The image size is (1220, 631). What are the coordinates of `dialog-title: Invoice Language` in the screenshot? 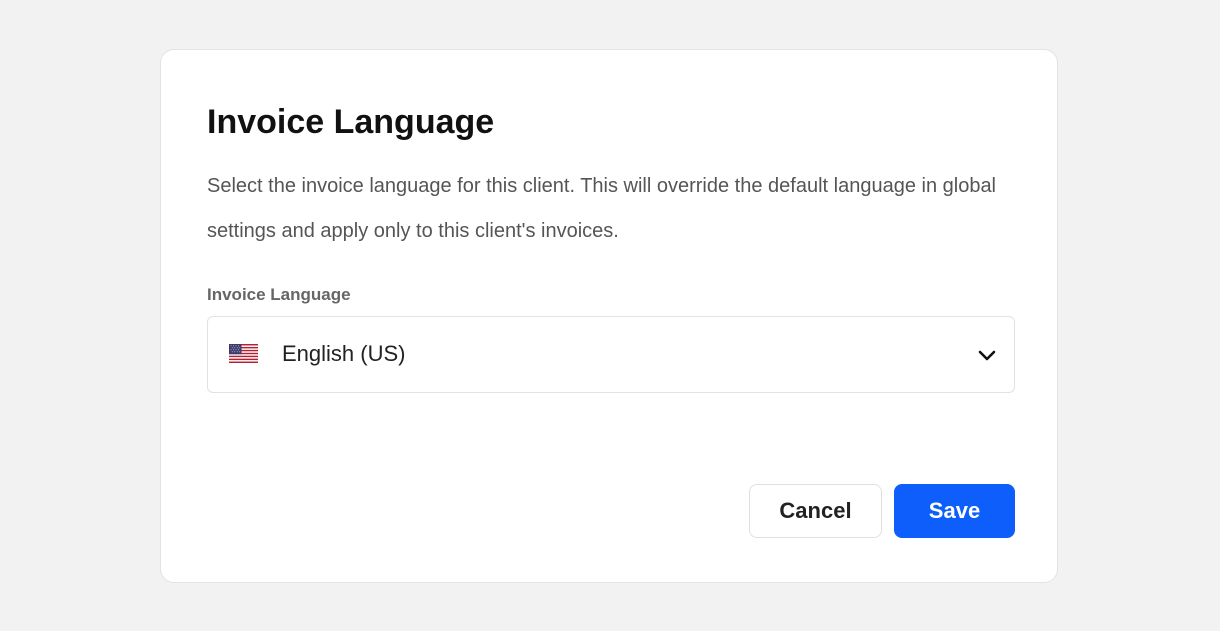 It's located at (351, 122).